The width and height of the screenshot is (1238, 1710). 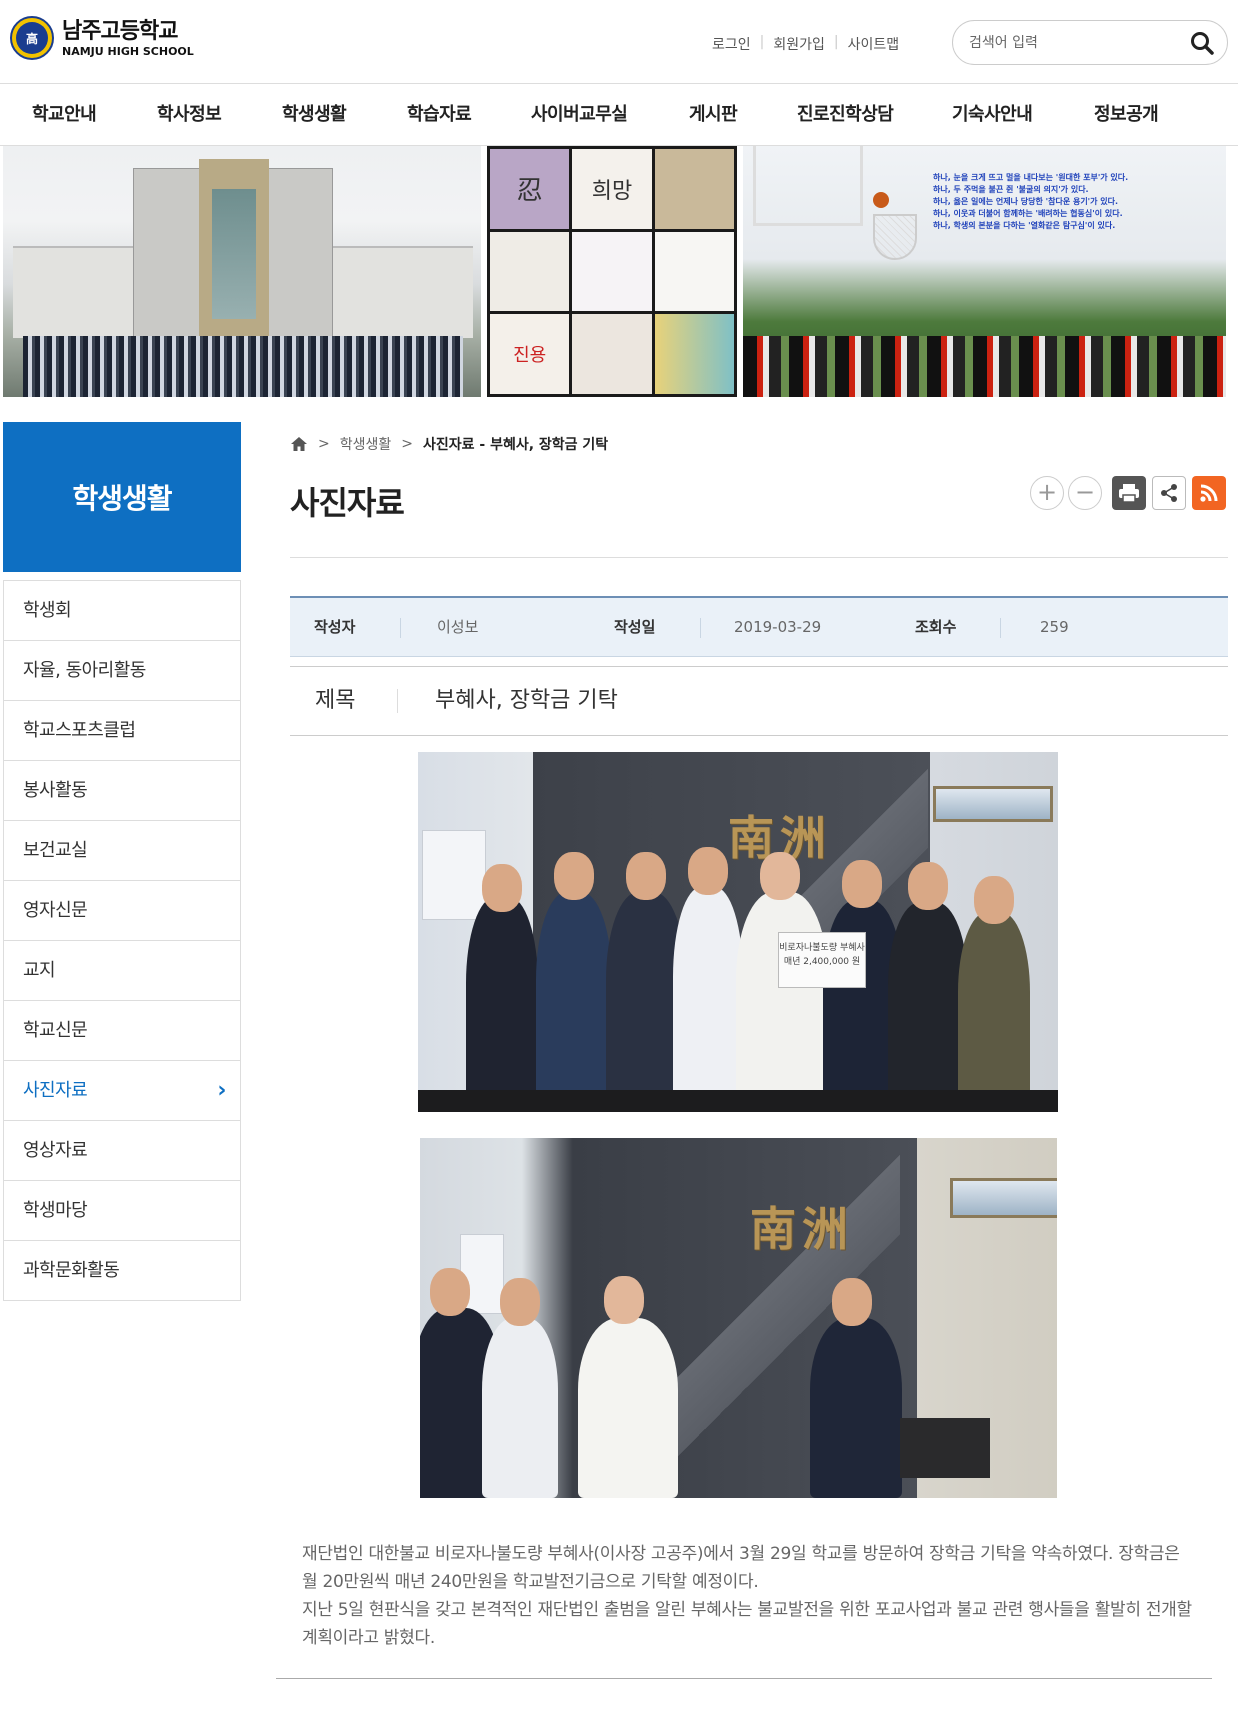 I want to click on nav-academic: 학사정보, so click(x=189, y=115).